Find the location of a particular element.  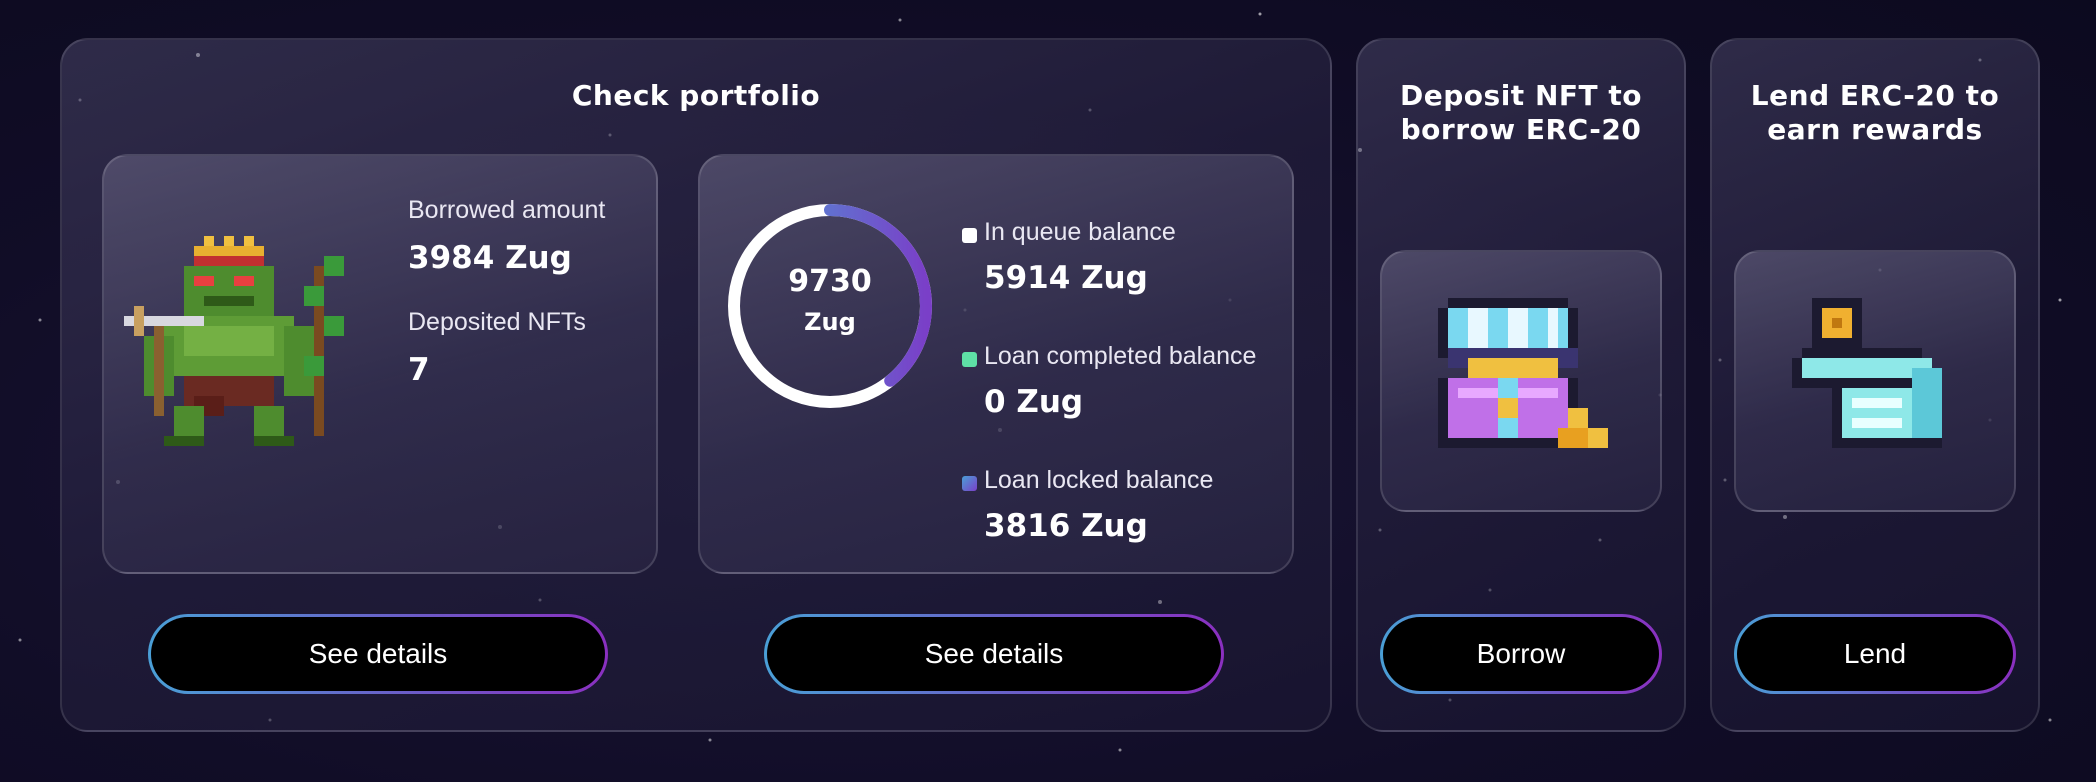

loan-completed-label: Loan completed balance is located at coordinates (1120, 356).